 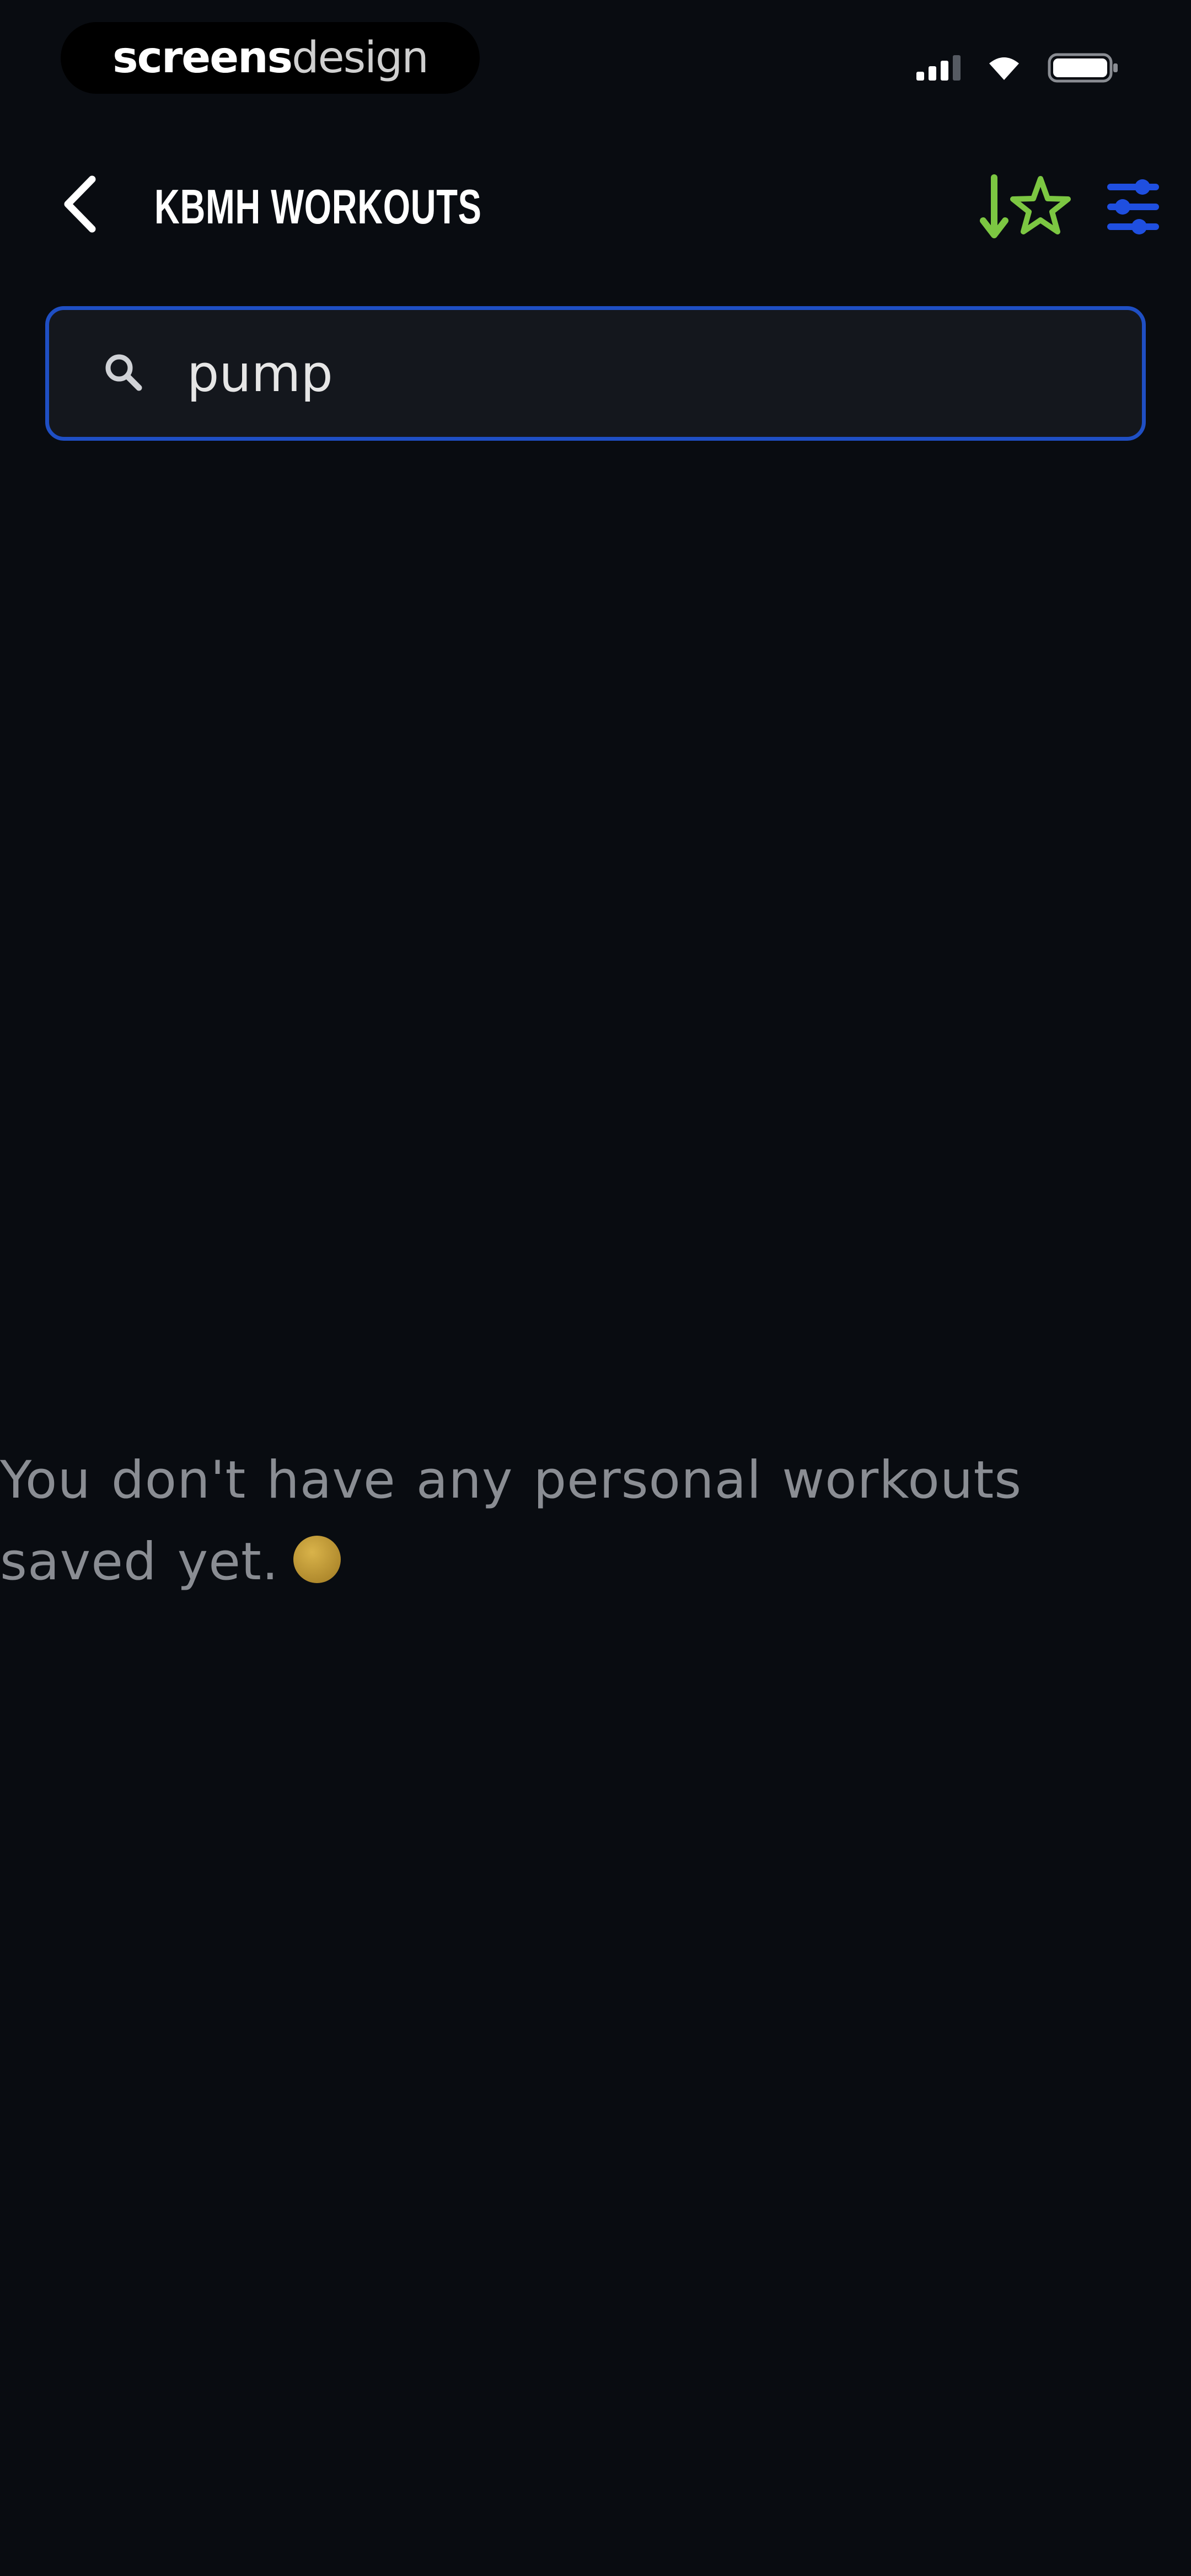 I want to click on battery-icon, so click(x=1083, y=67).